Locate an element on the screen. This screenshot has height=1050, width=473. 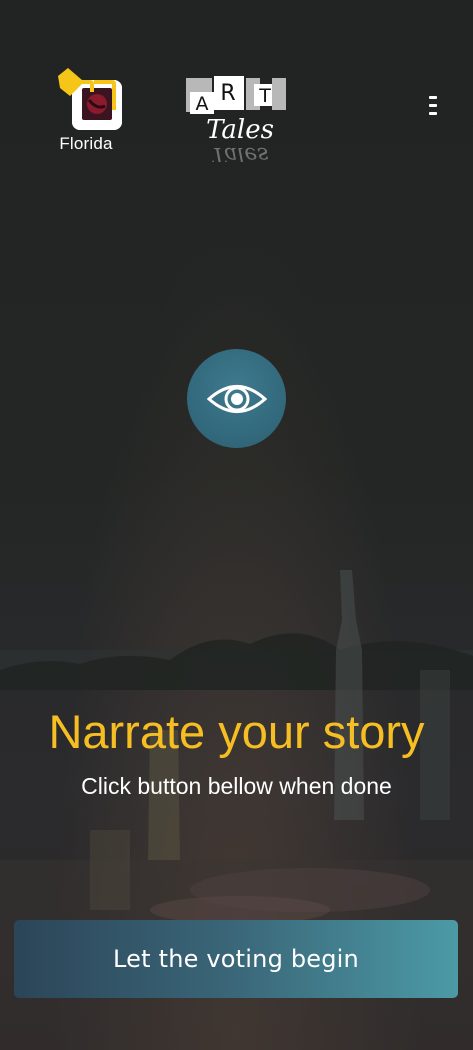
location-badge is located at coordinates (90, 99).